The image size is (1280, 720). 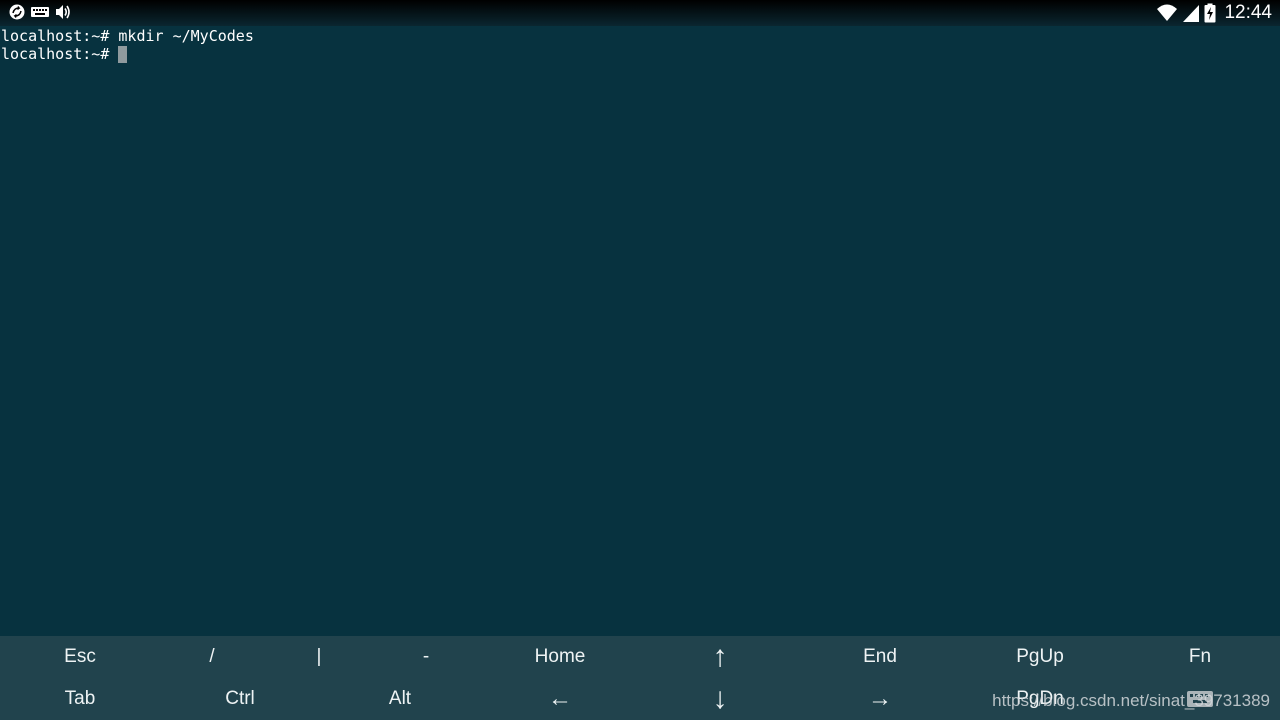 What do you see at coordinates (560, 699) in the screenshot?
I see `left-arrow-key: ←` at bounding box center [560, 699].